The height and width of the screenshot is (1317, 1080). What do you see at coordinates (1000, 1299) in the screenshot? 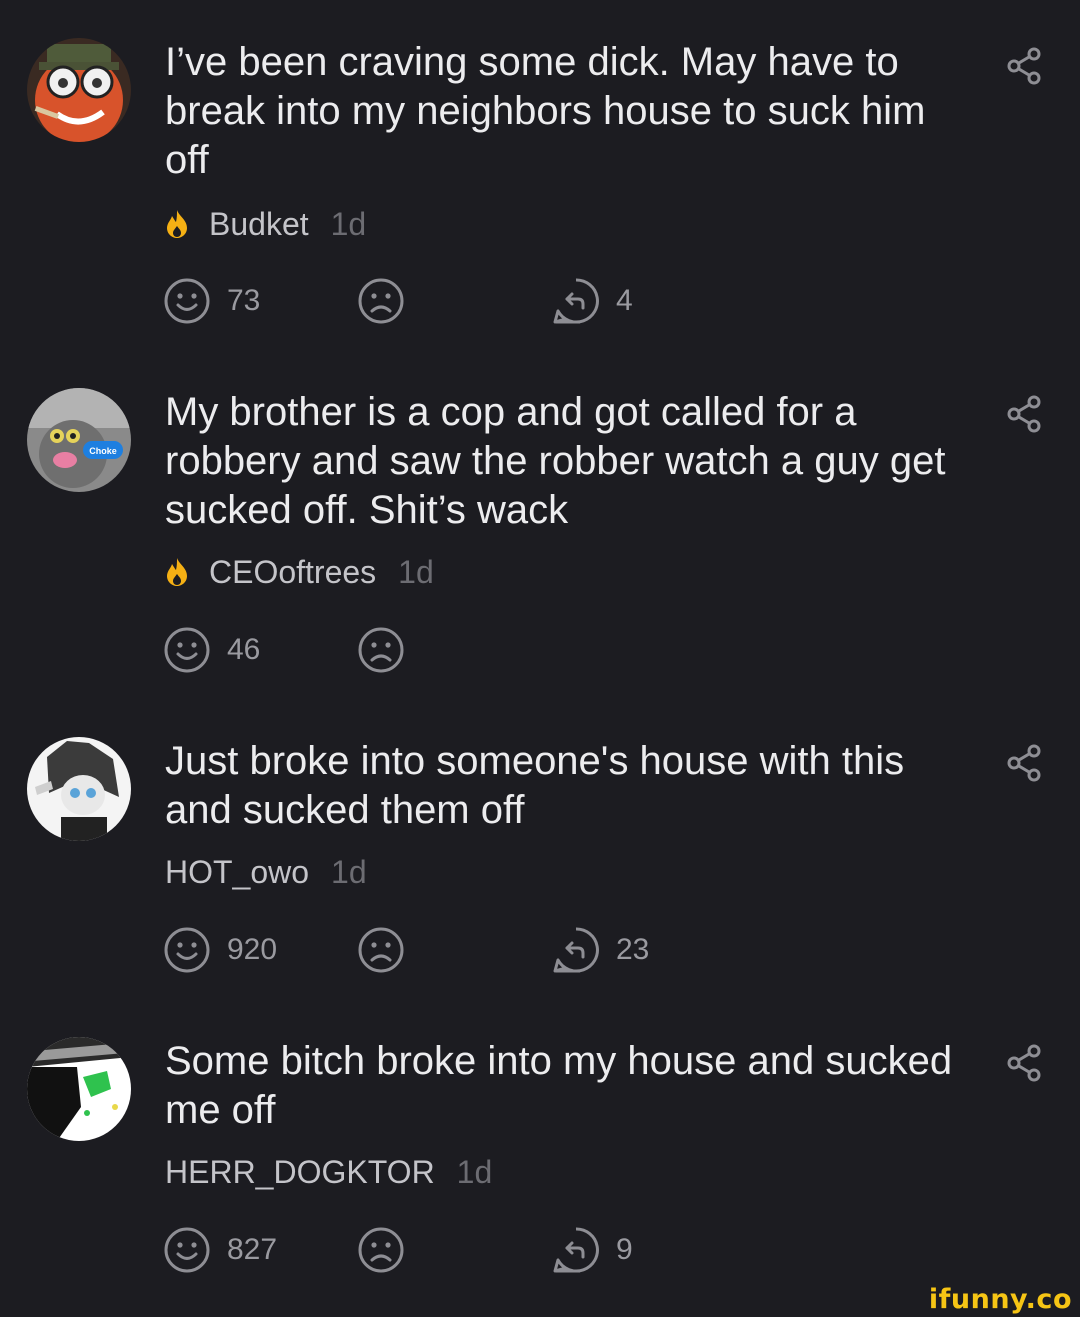
I see `ifunny-watermark: ifunny.co` at bounding box center [1000, 1299].